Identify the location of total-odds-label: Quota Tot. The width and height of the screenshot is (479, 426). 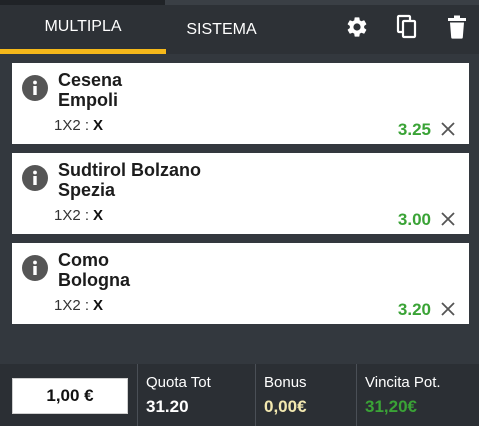
(178, 382).